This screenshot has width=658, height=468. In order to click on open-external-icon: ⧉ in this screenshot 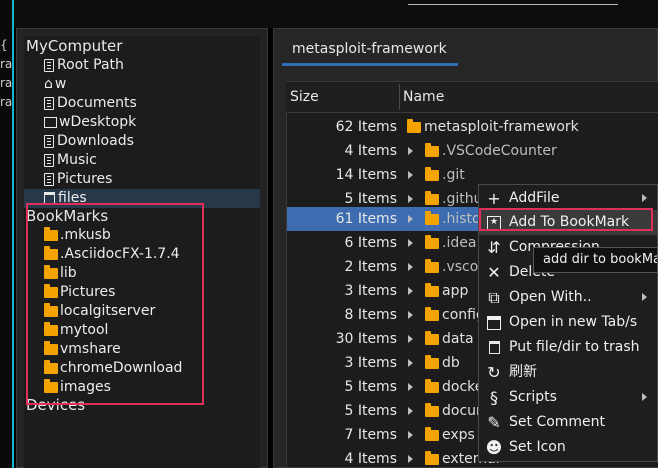, I will do `click(494, 297)`.